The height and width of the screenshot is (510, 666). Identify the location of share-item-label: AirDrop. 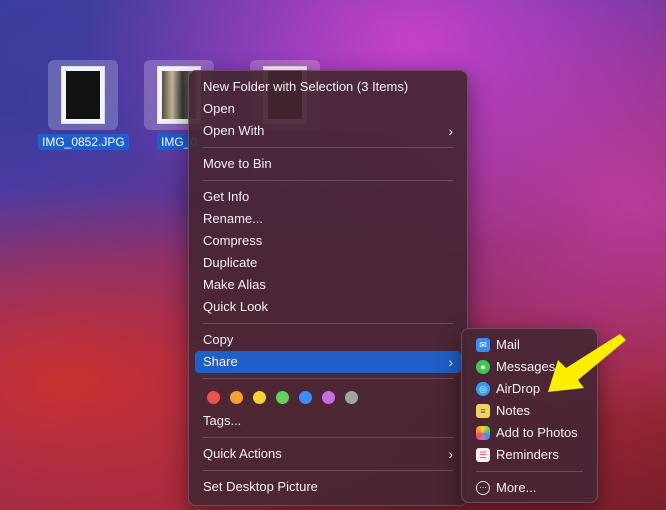
(518, 388).